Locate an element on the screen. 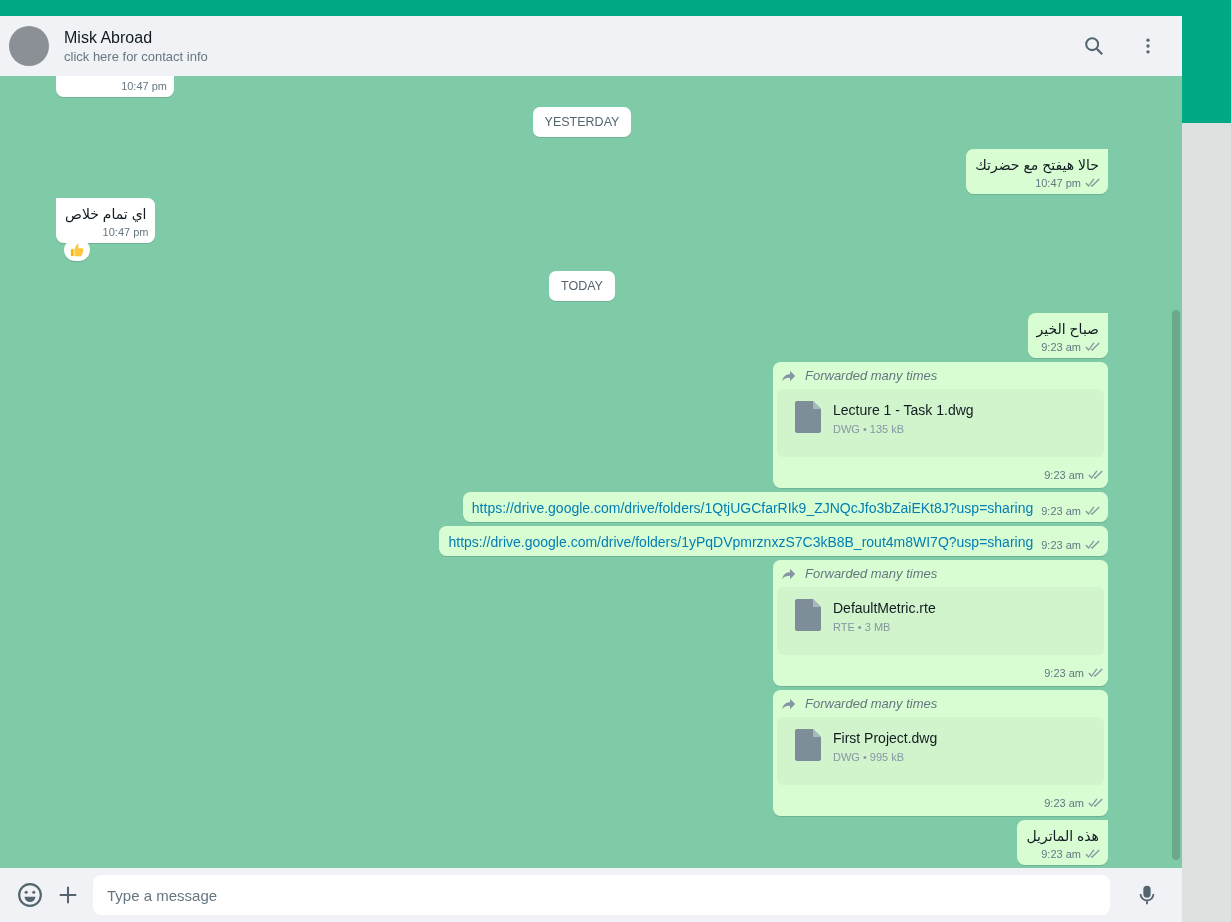  file-attachment: Lecture 1 - Task 1.dwg DWG • 135 kB is located at coordinates (940, 423).